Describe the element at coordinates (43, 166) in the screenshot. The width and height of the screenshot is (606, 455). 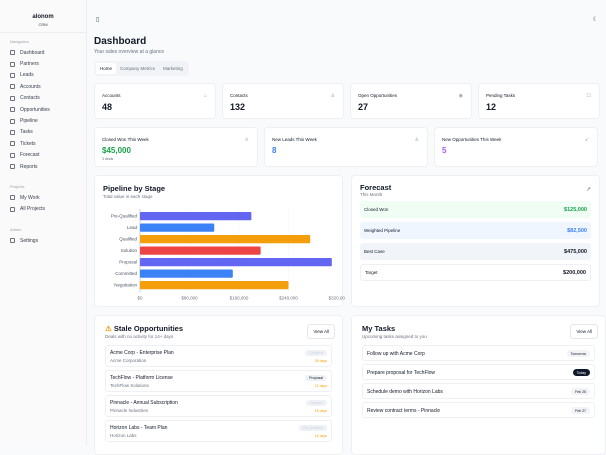
I see `sidebar-item-reports: Reports` at that location.